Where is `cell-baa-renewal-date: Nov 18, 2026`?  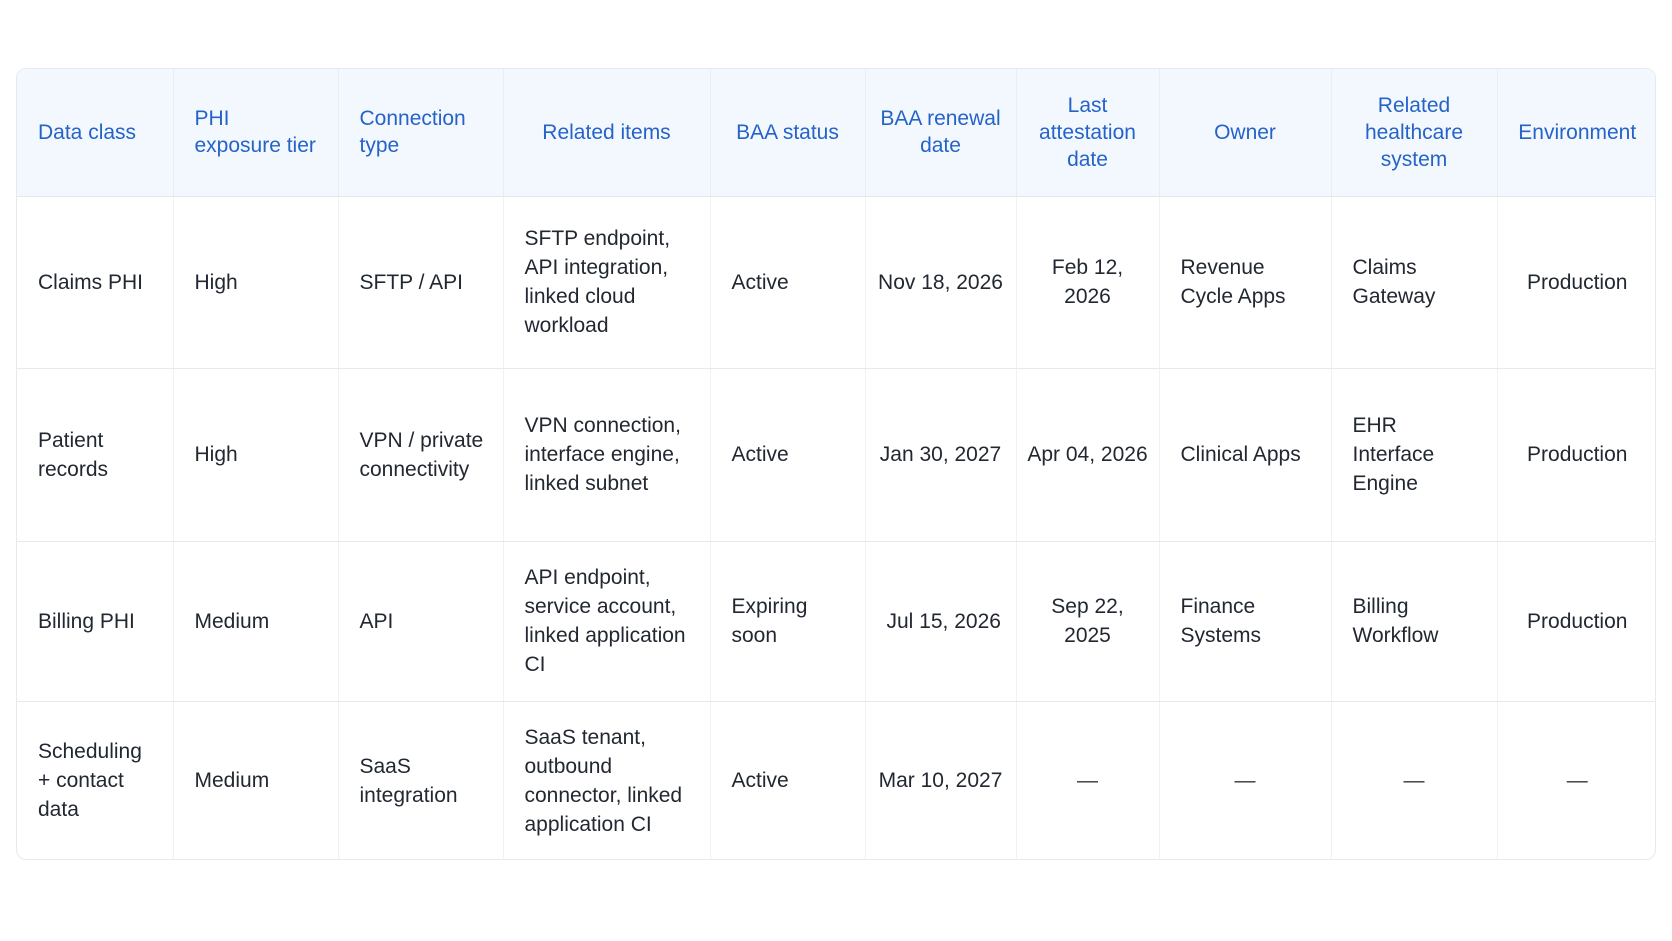 cell-baa-renewal-date: Nov 18, 2026 is located at coordinates (941, 283).